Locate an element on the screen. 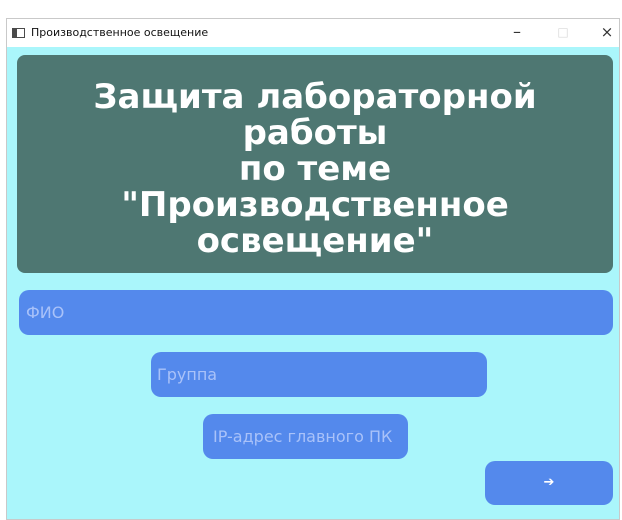 The width and height of the screenshot is (622, 520). group-input: Группа is located at coordinates (319, 374).